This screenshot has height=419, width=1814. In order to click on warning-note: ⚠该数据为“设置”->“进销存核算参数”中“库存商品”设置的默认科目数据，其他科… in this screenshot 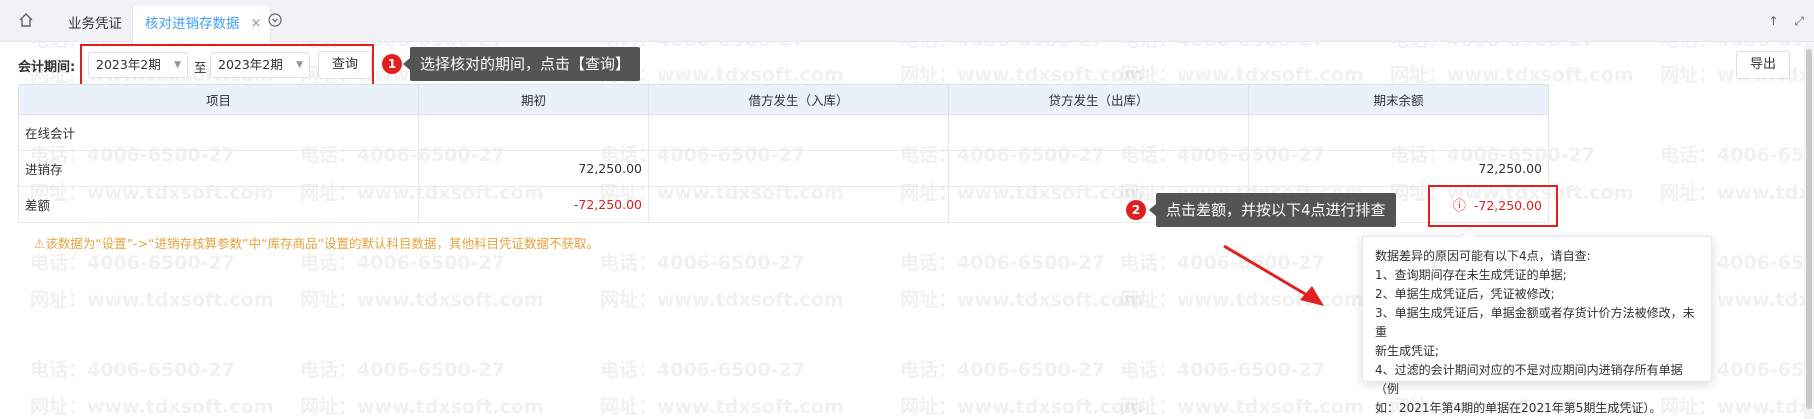, I will do `click(317, 243)`.